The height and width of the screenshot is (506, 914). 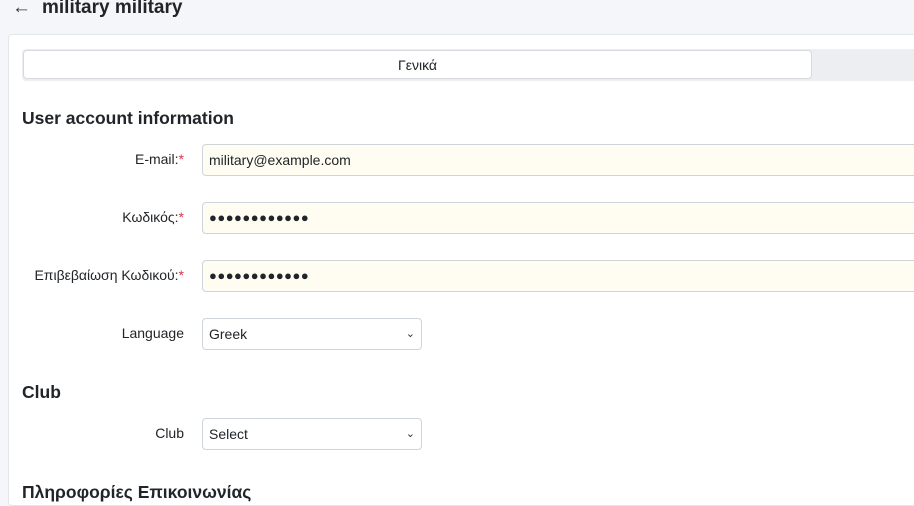 What do you see at coordinates (152, 333) in the screenshot?
I see `language-label: Language` at bounding box center [152, 333].